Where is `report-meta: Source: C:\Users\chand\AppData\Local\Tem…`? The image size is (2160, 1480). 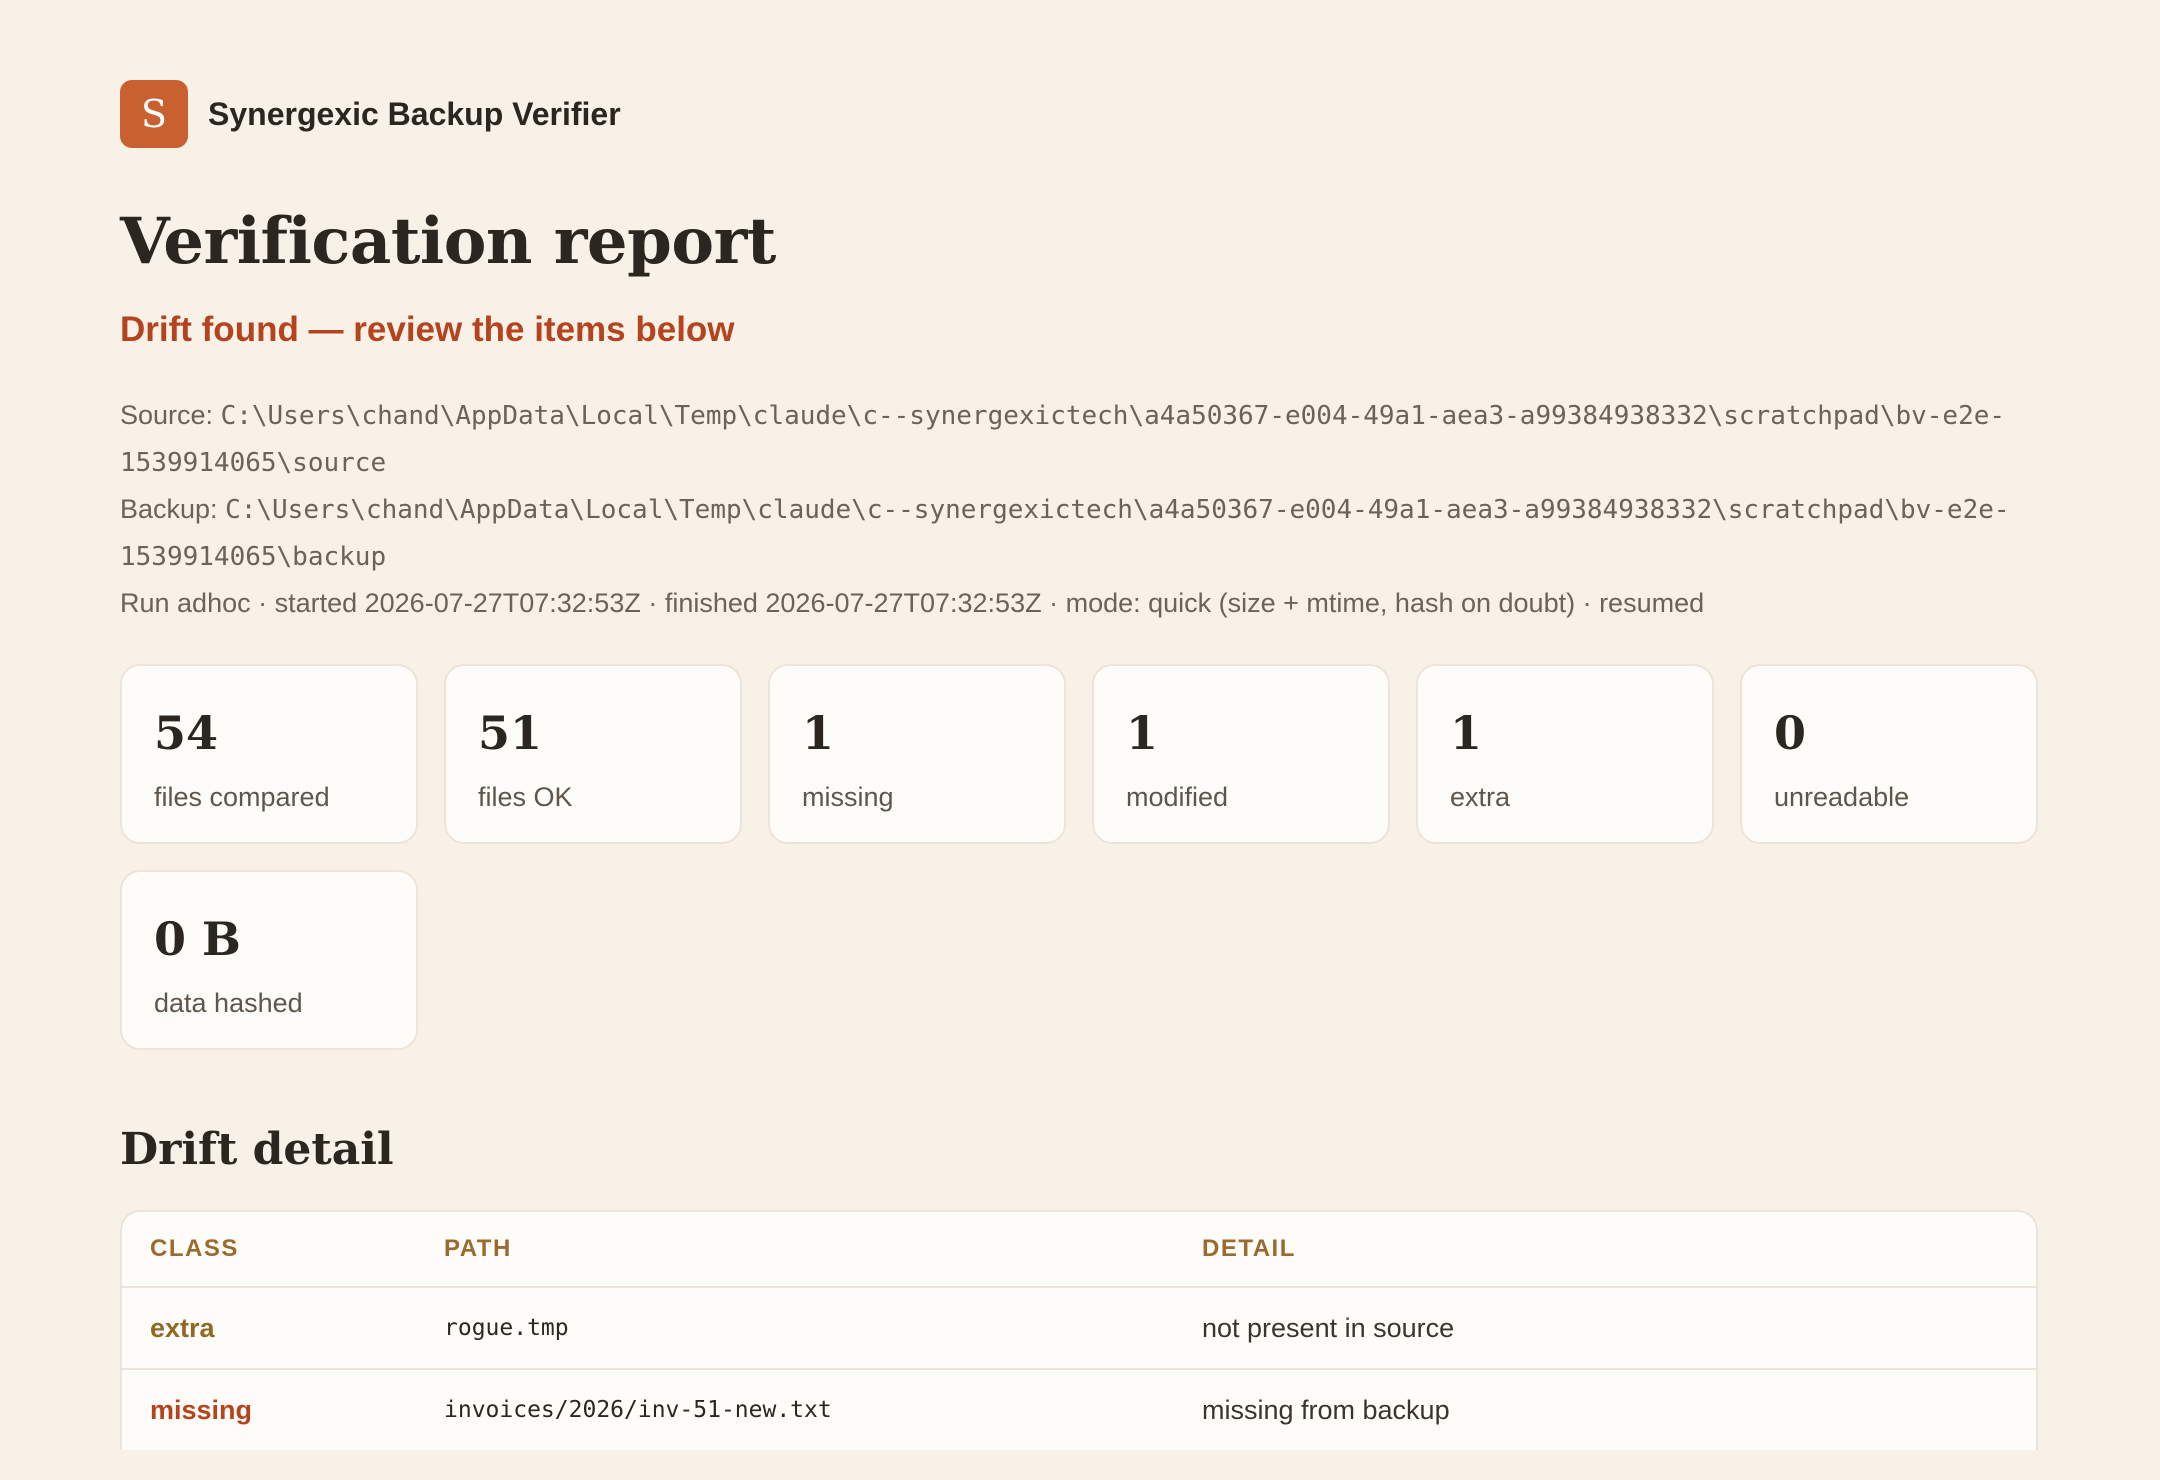 report-meta: Source: C:\Users\chand\AppData\Local\Tem… is located at coordinates (1080, 509).